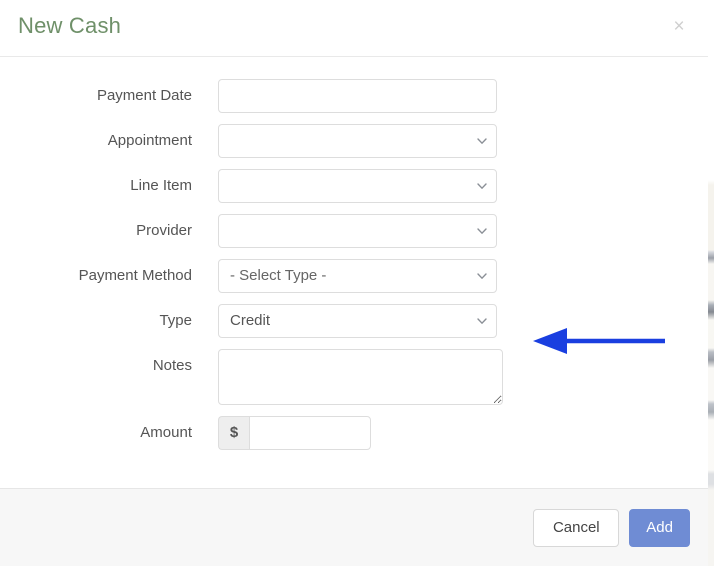  I want to click on field-wrap-provider, so click(357, 231).